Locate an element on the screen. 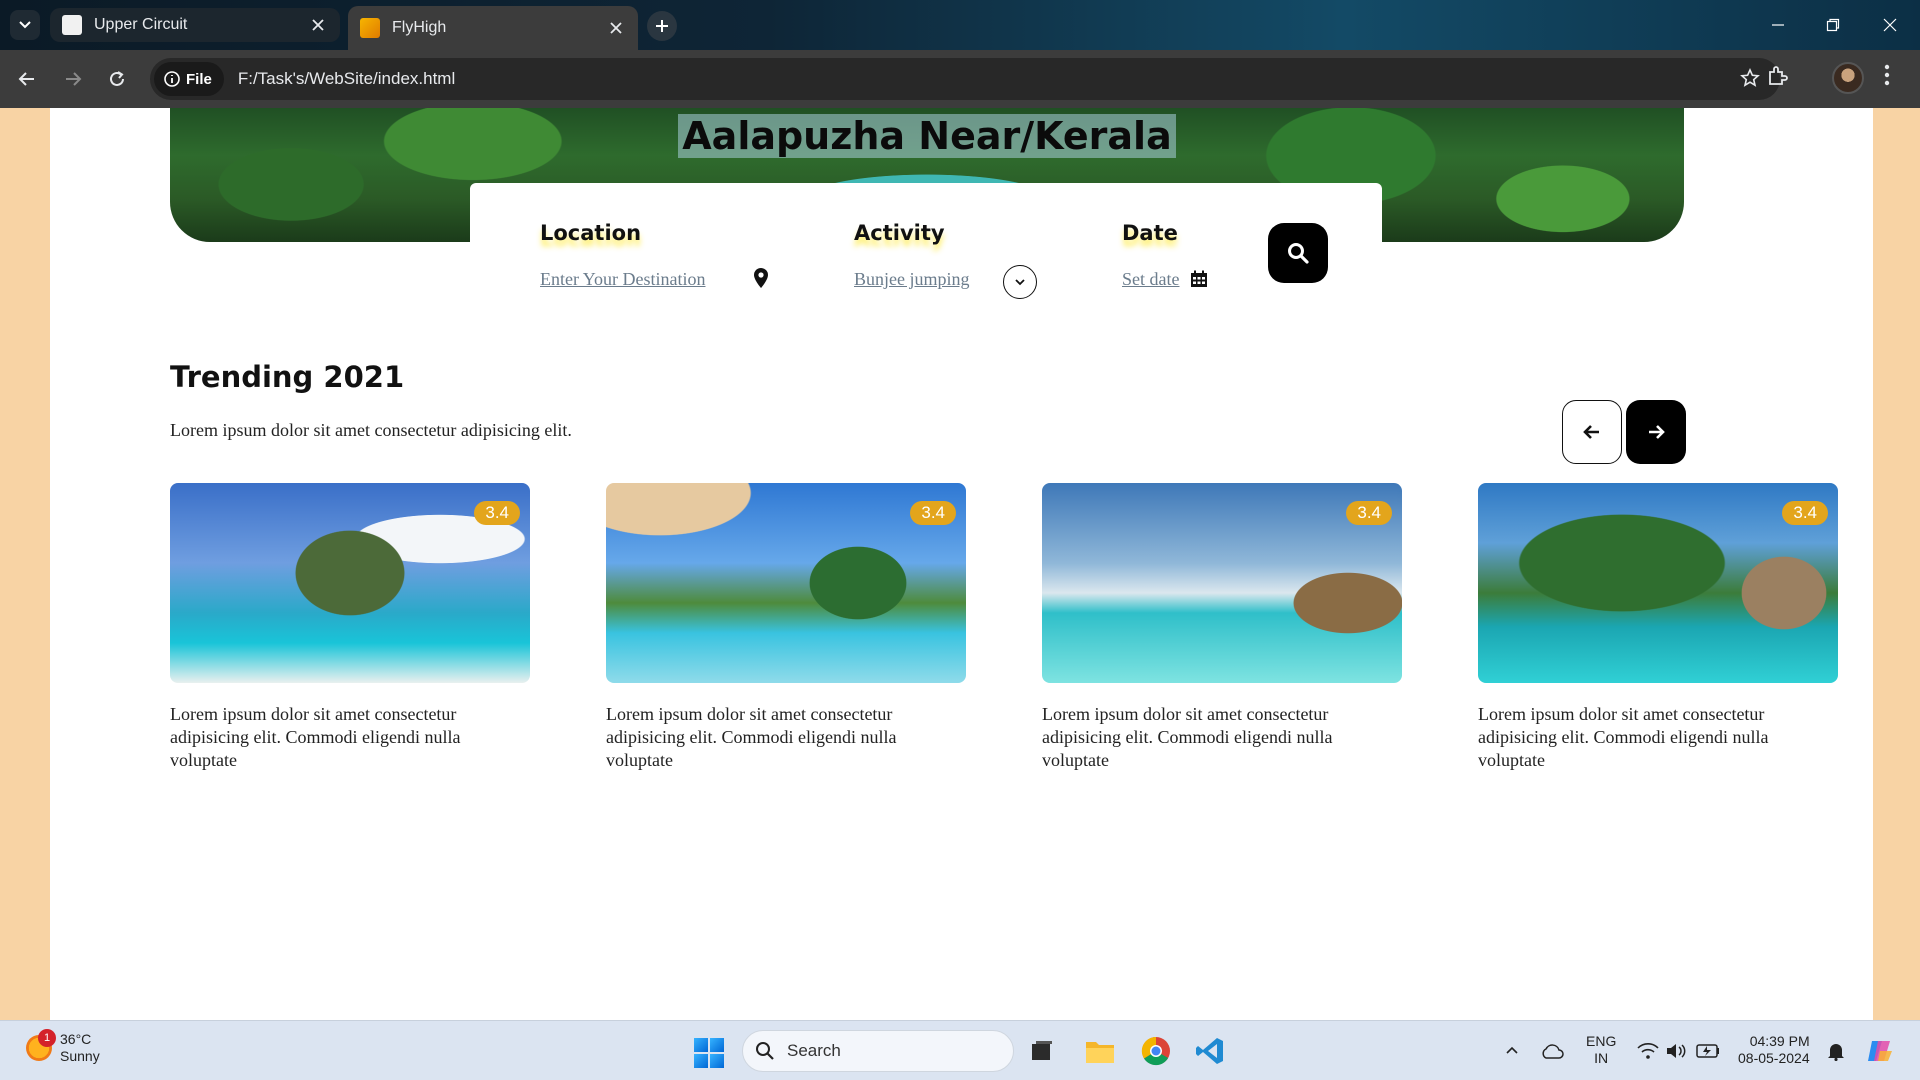 The image size is (1920, 1080). minimize-icon is located at coordinates (1778, 25).